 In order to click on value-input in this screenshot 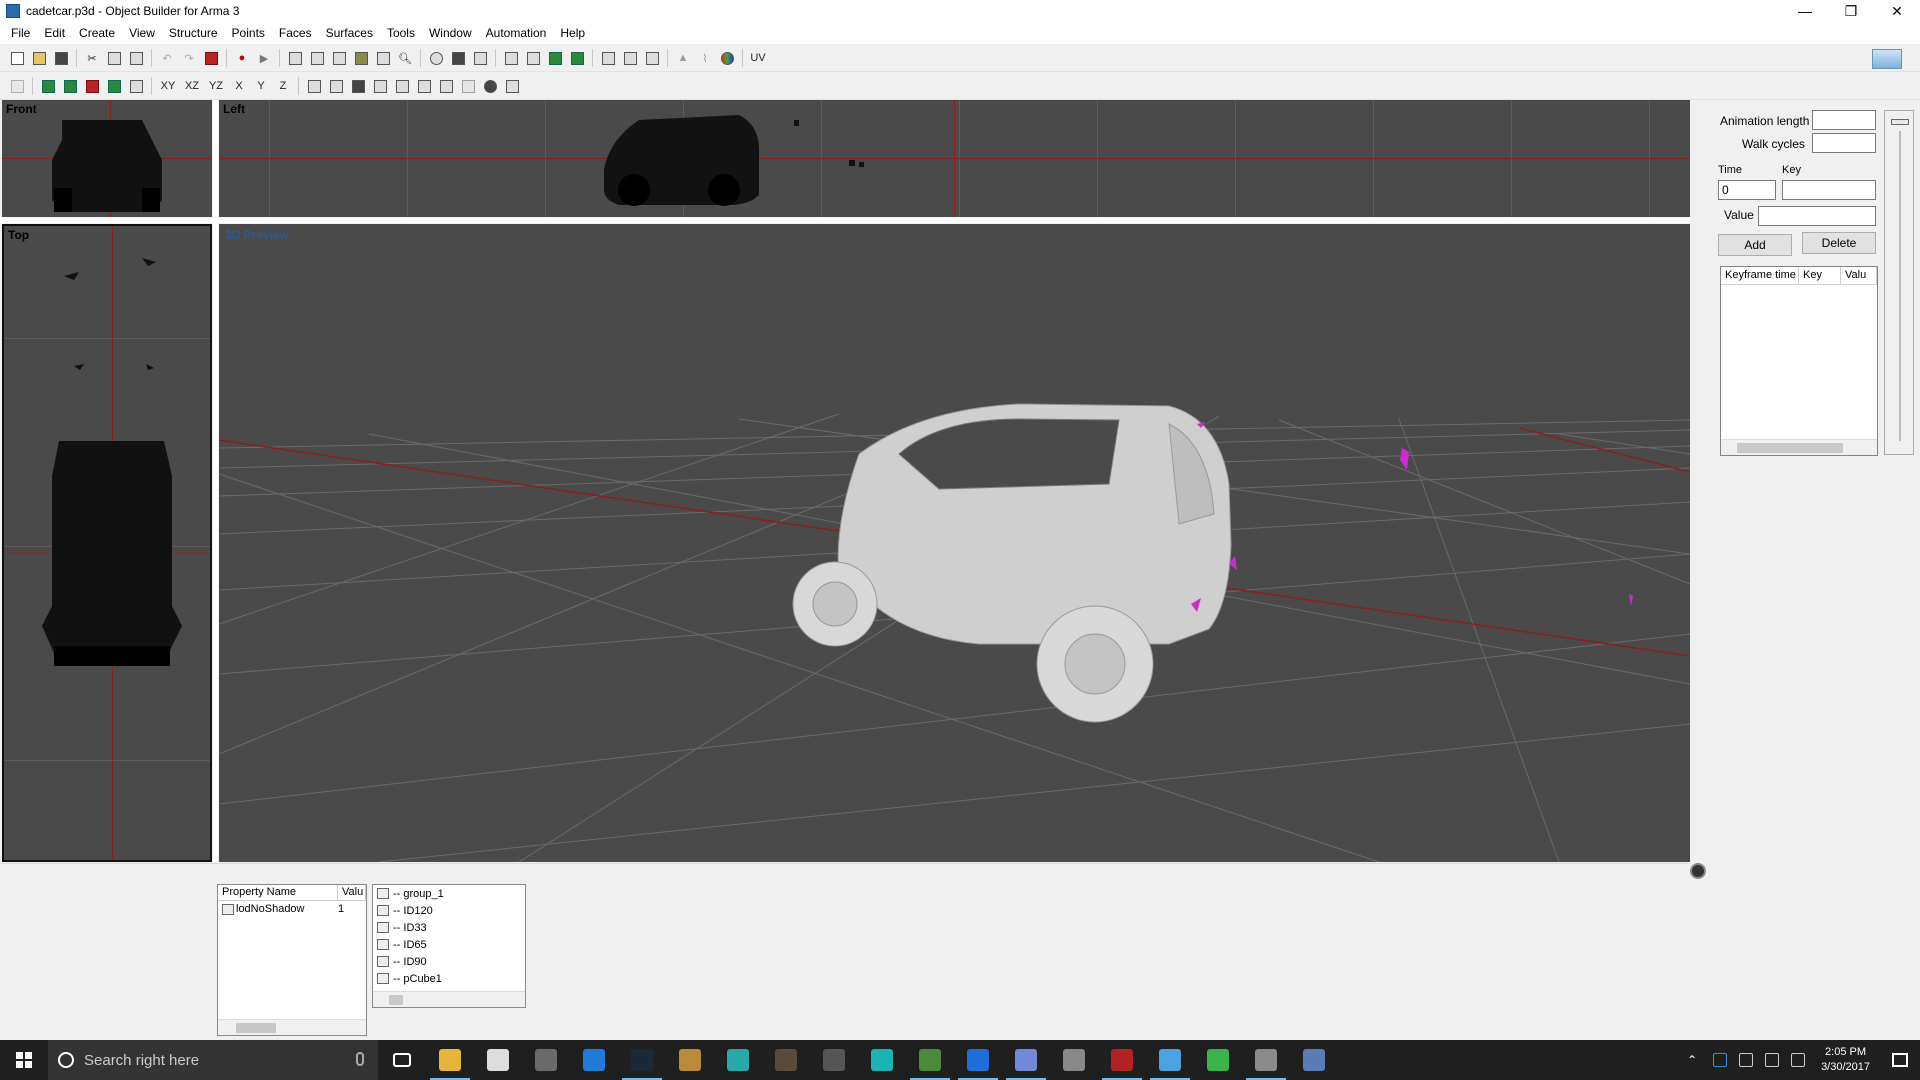, I will do `click(1817, 216)`.